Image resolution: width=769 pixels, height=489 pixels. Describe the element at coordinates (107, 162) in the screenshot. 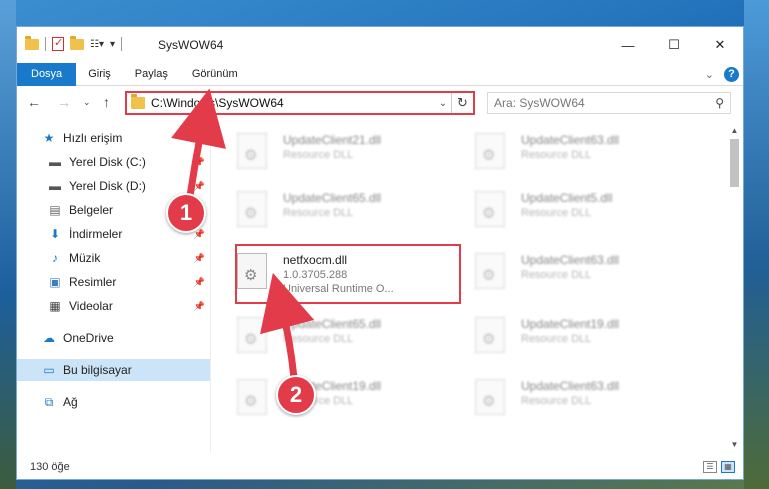

I see `sidebar-item-label: Yerel Disk (C:)` at that location.